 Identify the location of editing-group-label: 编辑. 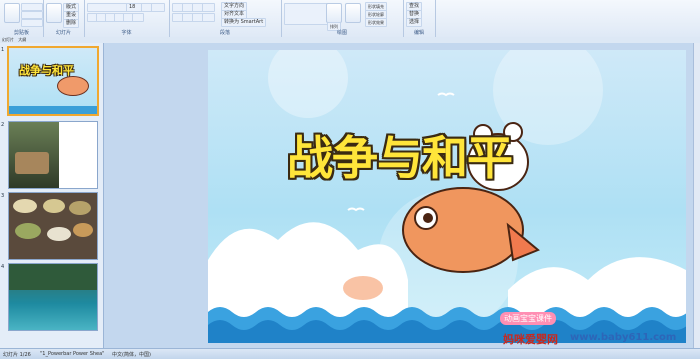
(418, 33).